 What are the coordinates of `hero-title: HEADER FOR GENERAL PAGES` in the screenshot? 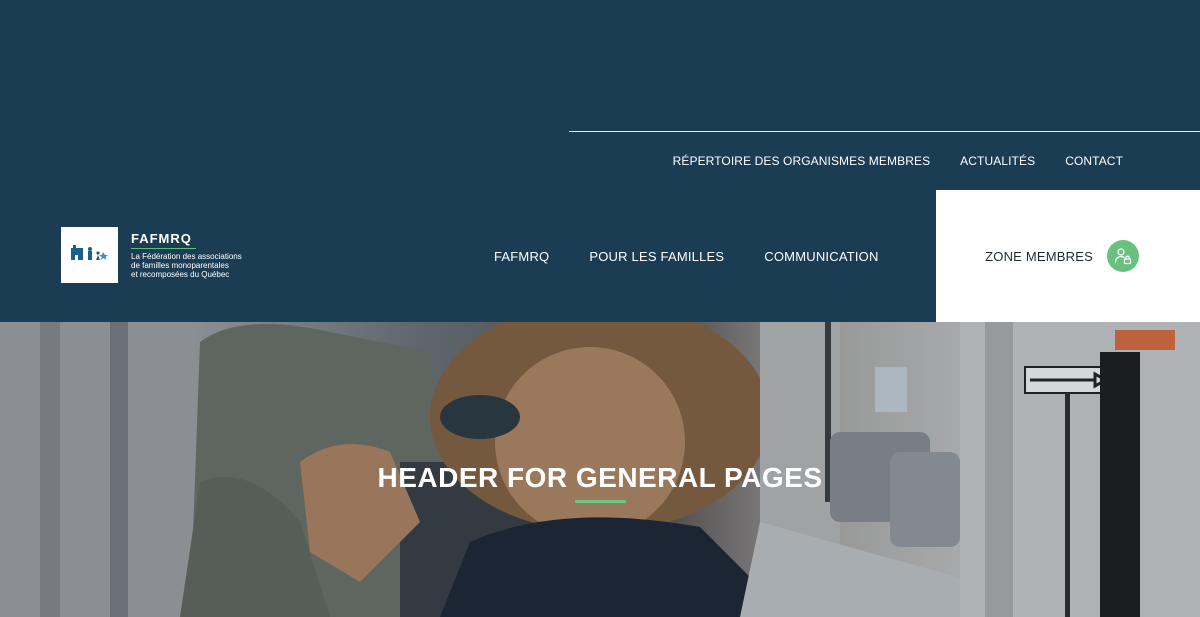 It's located at (600, 477).